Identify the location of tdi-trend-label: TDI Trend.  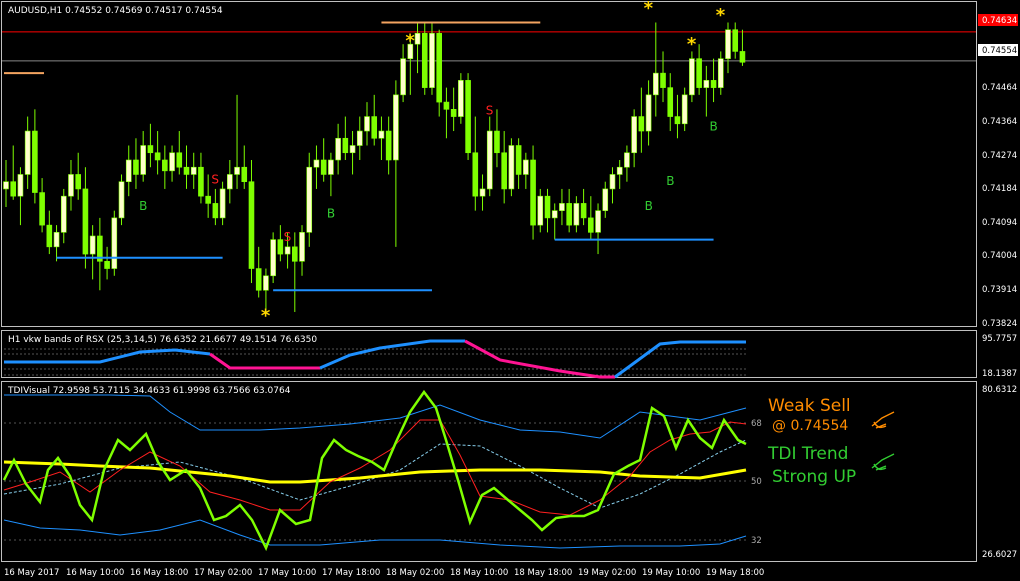
(807, 454).